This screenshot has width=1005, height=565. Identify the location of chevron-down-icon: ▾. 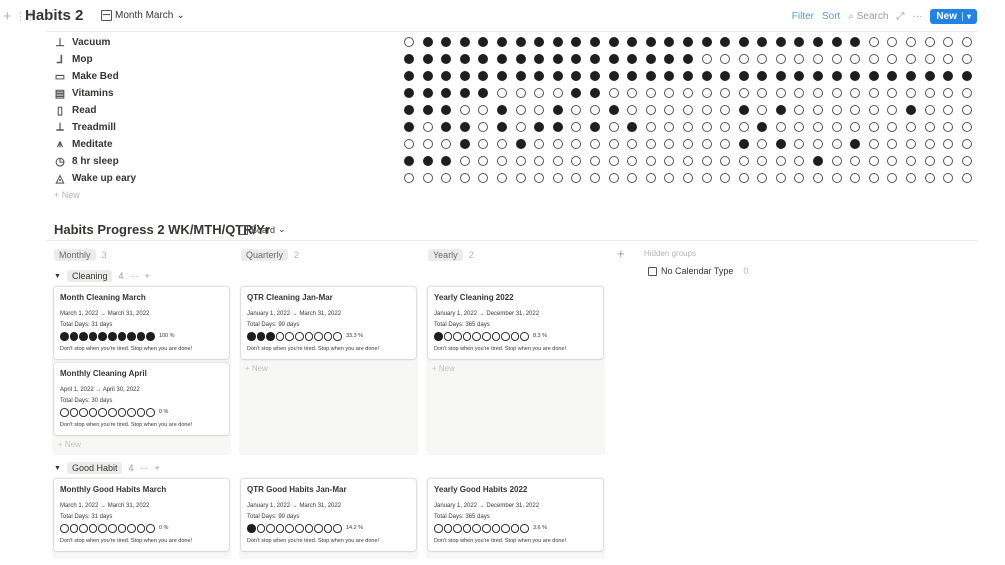
(966, 16).